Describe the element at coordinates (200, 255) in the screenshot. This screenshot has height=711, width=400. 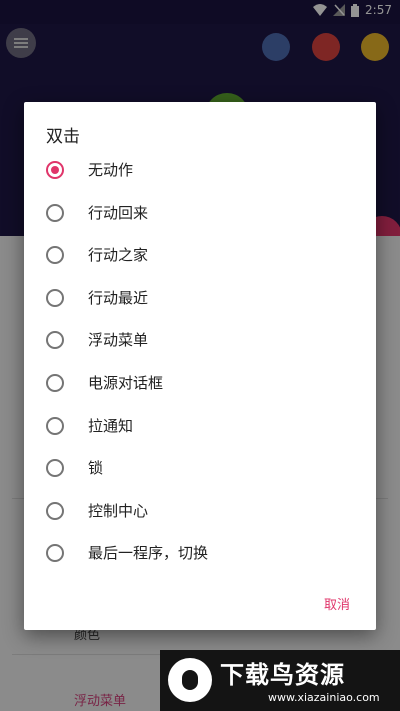
I see `radio-option: 行动之家` at that location.